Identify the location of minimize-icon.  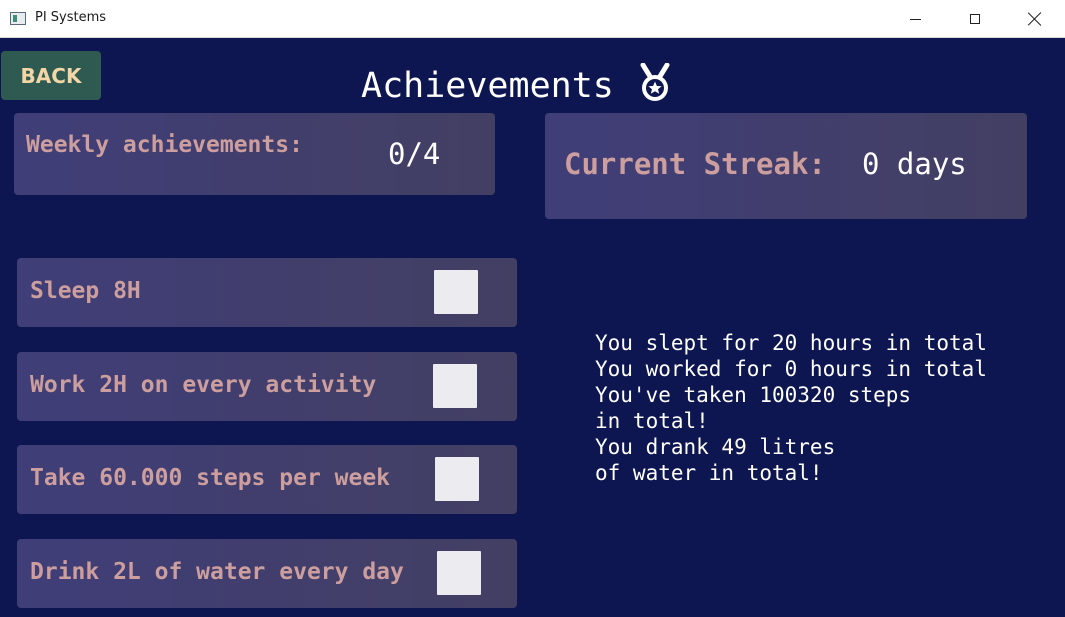
(915, 19).